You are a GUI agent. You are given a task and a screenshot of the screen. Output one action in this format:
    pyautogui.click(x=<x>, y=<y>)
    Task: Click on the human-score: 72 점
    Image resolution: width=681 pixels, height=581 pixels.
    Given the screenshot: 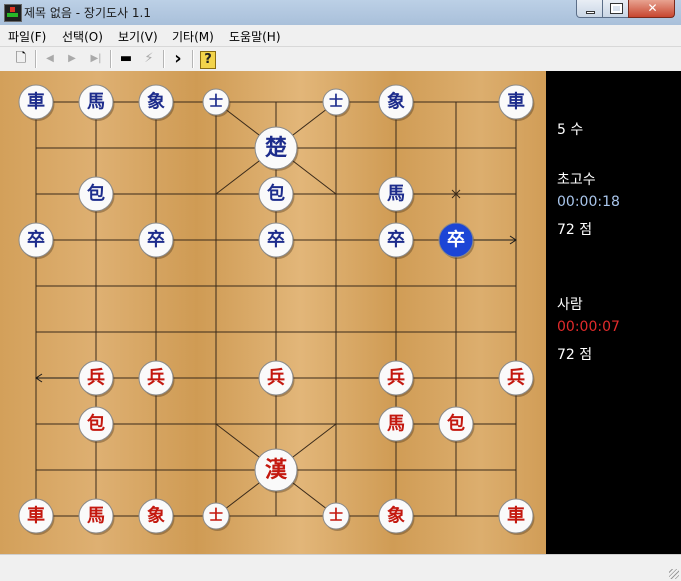 What is the action you would take?
    pyautogui.click(x=575, y=355)
    